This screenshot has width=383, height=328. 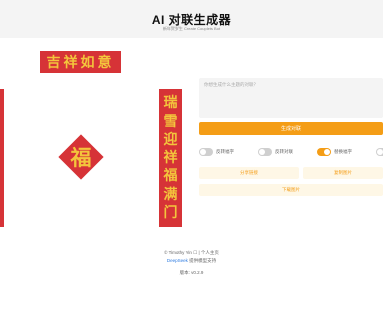 I want to click on toggle-replace-fu: 替换福字, so click(x=334, y=151).